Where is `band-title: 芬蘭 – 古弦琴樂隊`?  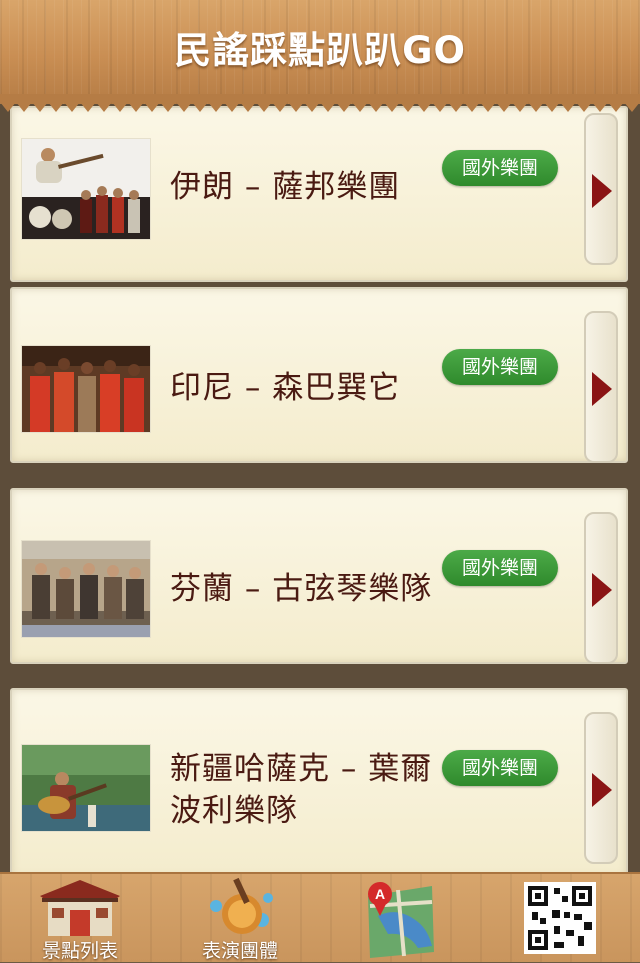 band-title: 芬蘭 – 古弦琴樂隊 is located at coordinates (301, 589).